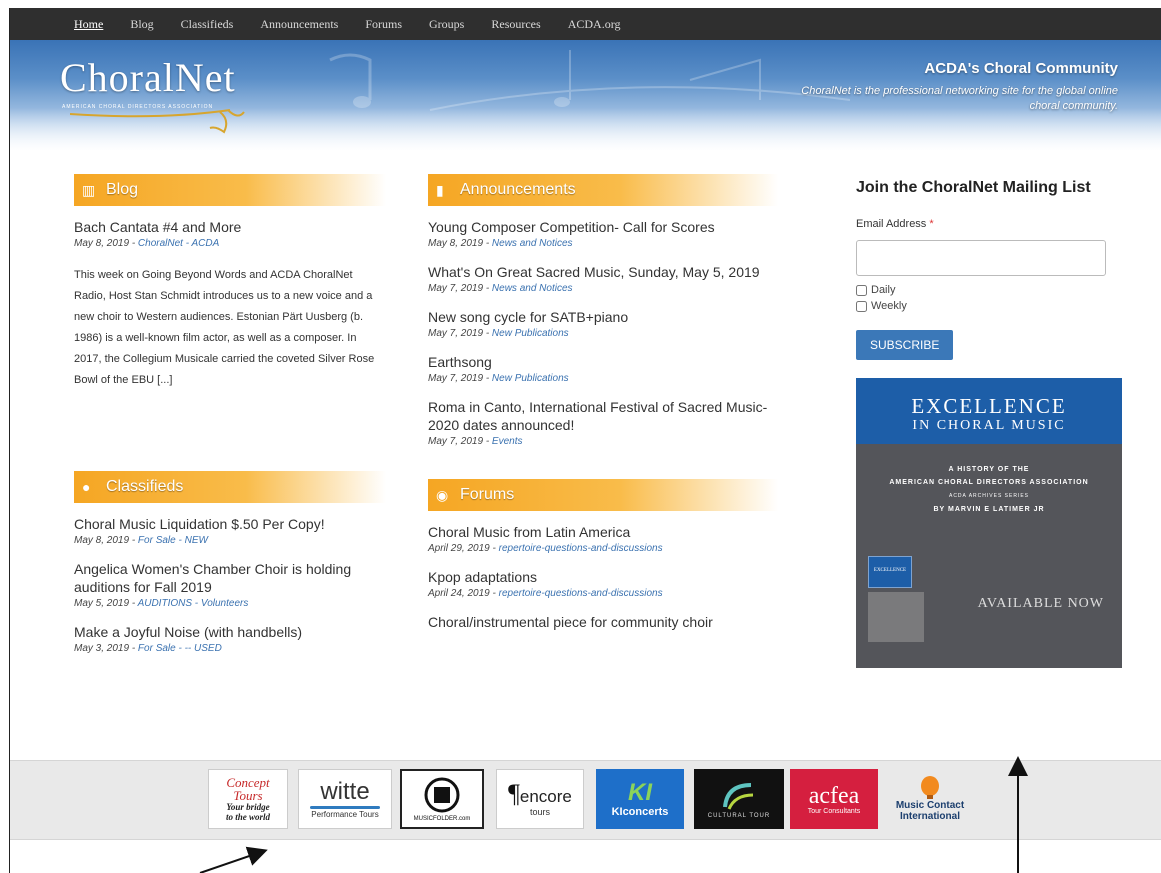 This screenshot has width=1161, height=873. Describe the element at coordinates (613, 814) in the screenshot. I see `annotation-arrows` at that location.